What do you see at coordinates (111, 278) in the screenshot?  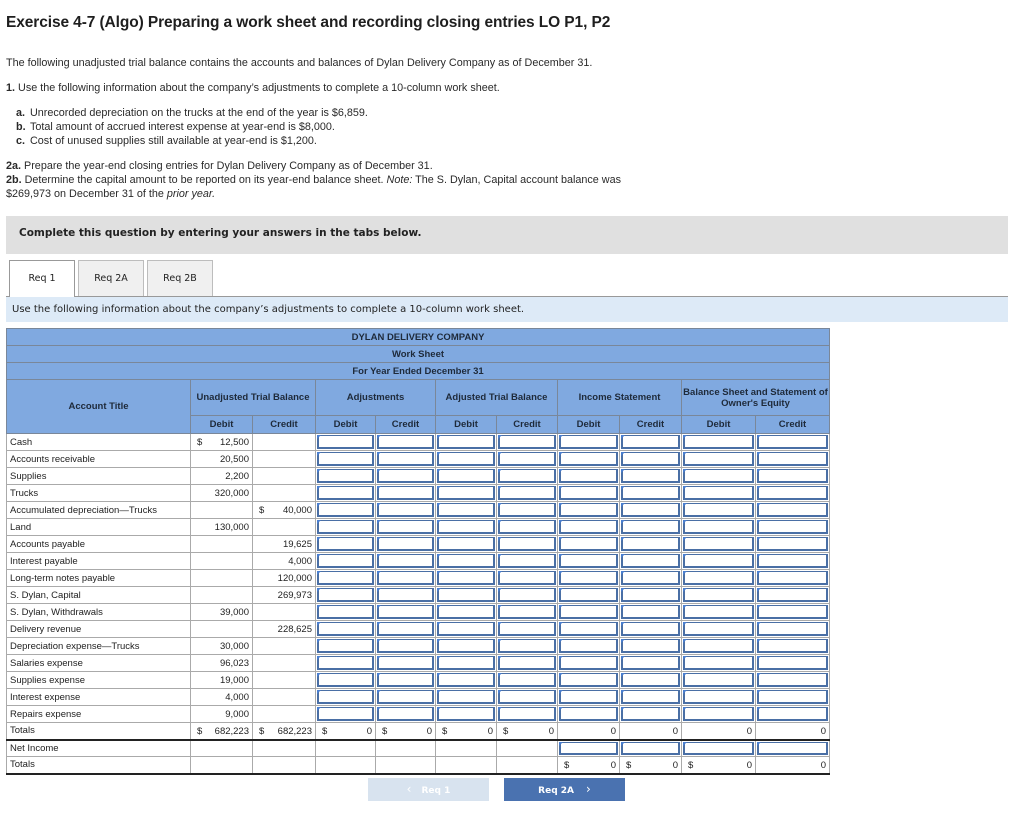 I see `tab-req-2a: Req 2A` at bounding box center [111, 278].